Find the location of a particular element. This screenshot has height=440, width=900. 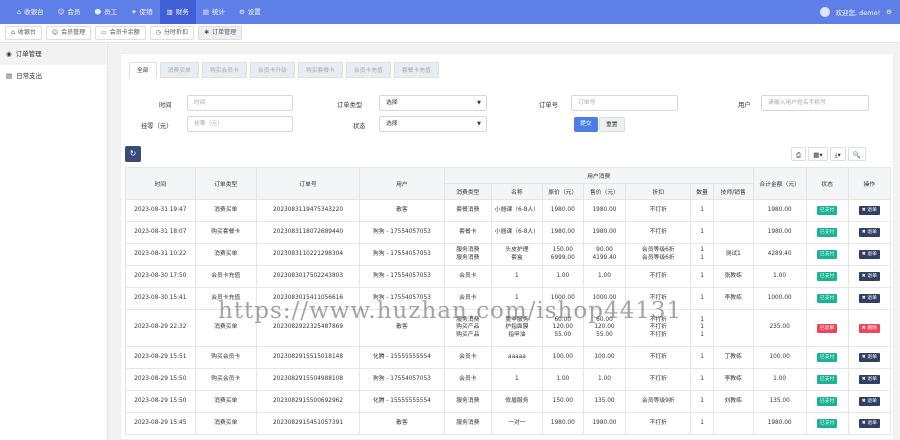

status-label: 状态 is located at coordinates (359, 126).